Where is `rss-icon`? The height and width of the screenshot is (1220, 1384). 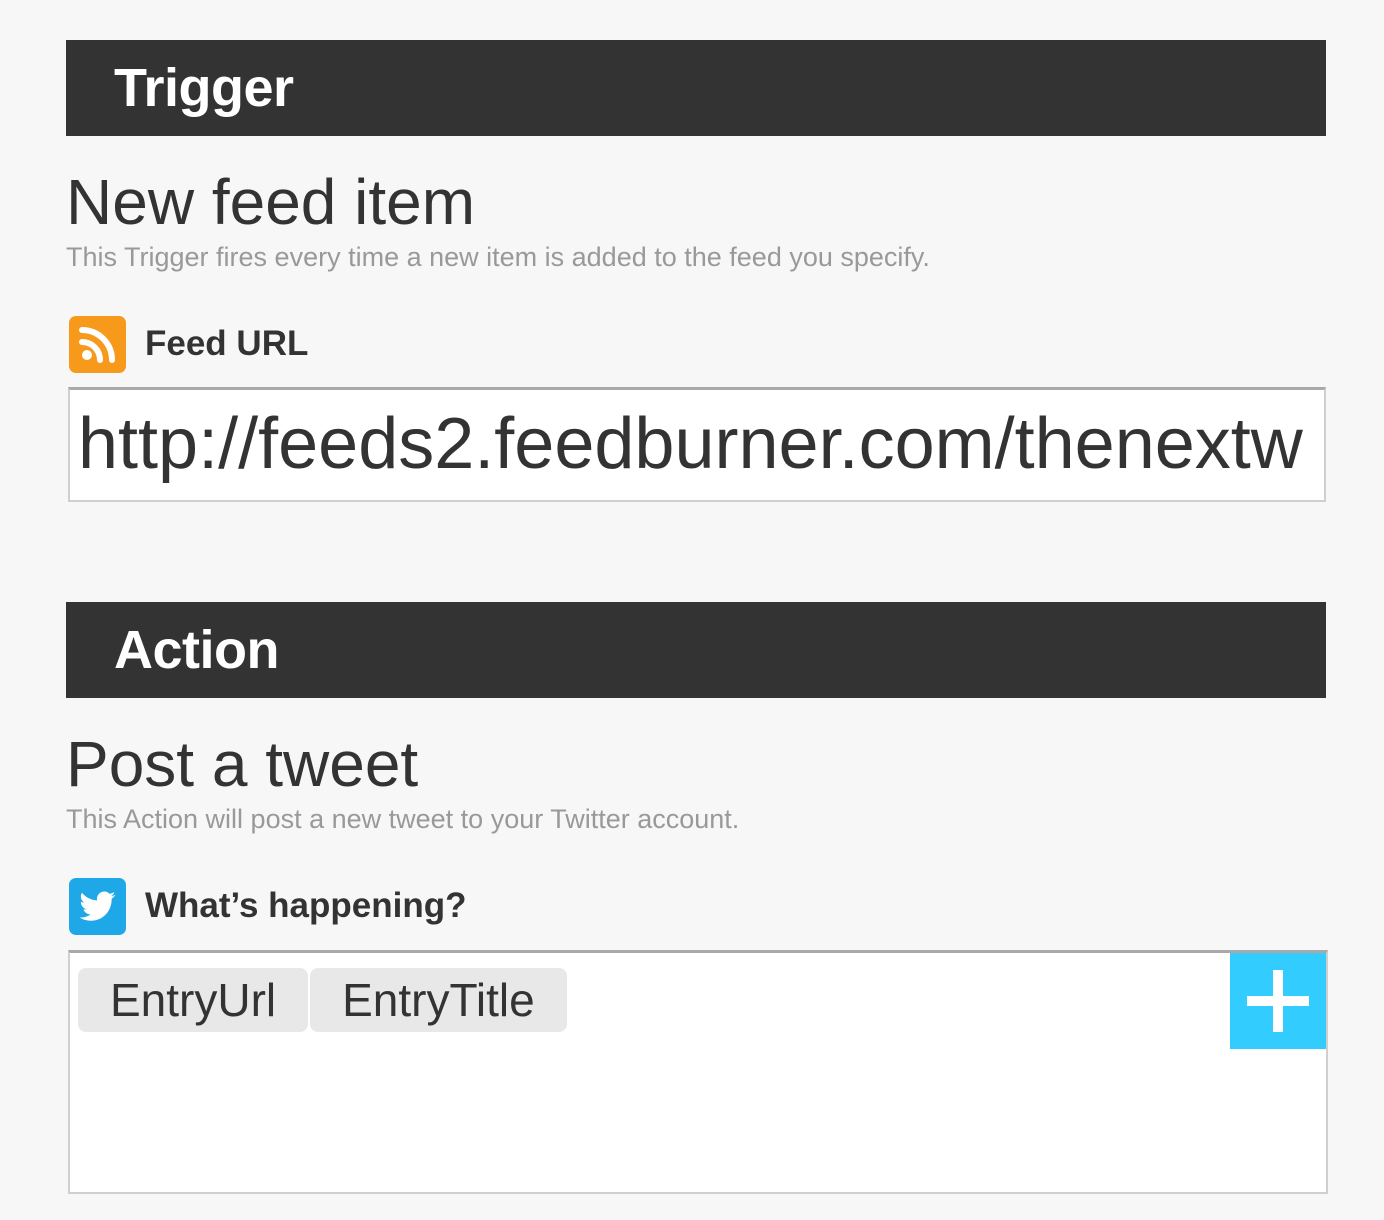
rss-icon is located at coordinates (97, 344).